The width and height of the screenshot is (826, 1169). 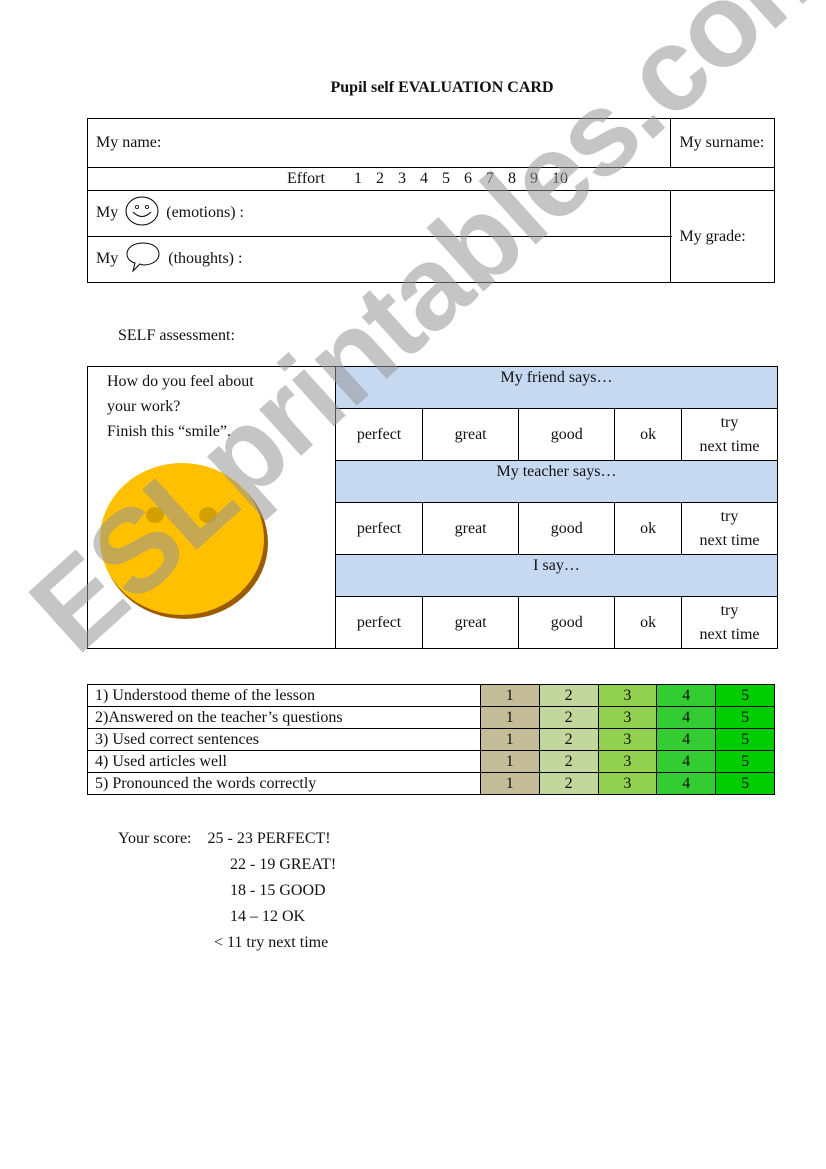 What do you see at coordinates (284, 695) in the screenshot?
I see `criteria-label: 1) Understood theme of the lesson` at bounding box center [284, 695].